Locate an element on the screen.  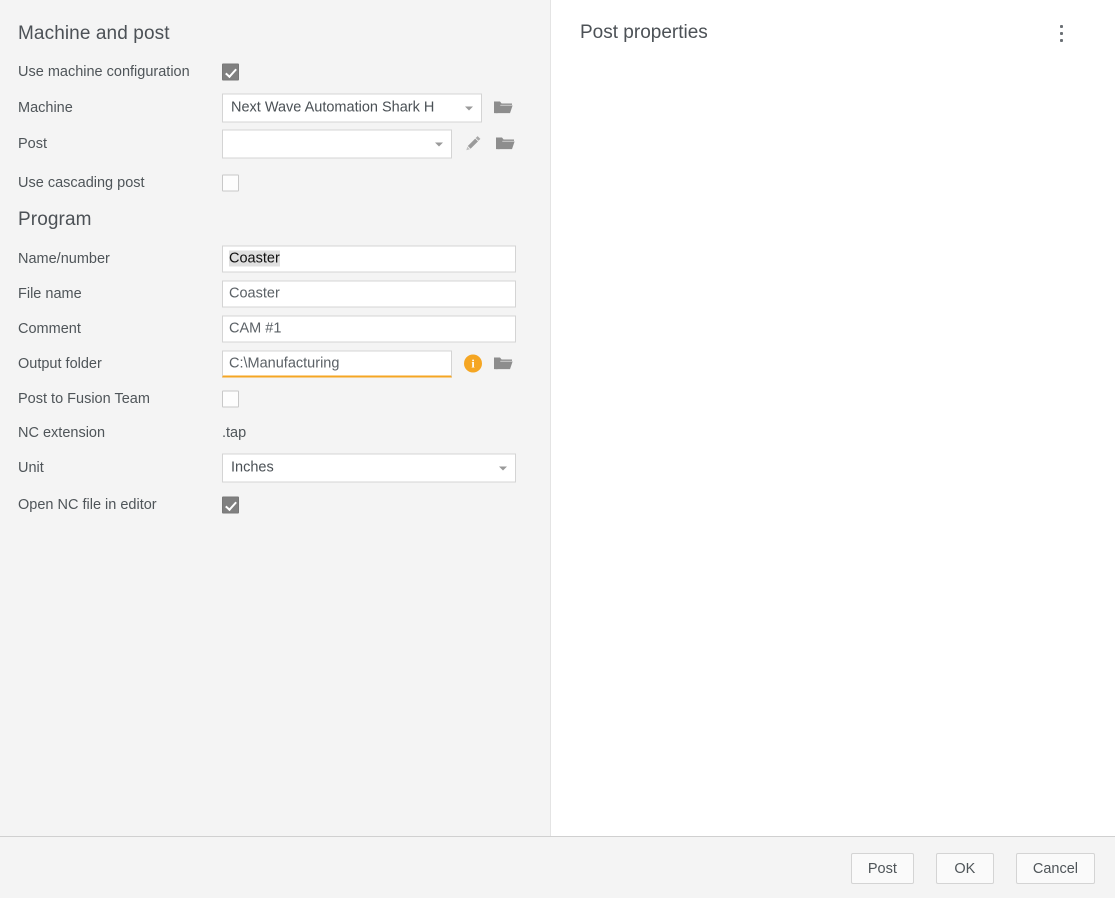
label-output-folder: Output folder is located at coordinates (60, 363).